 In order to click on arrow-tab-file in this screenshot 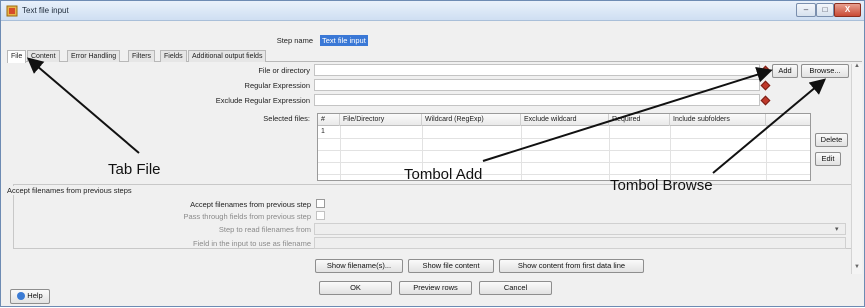, I will do `click(83, 105)`.